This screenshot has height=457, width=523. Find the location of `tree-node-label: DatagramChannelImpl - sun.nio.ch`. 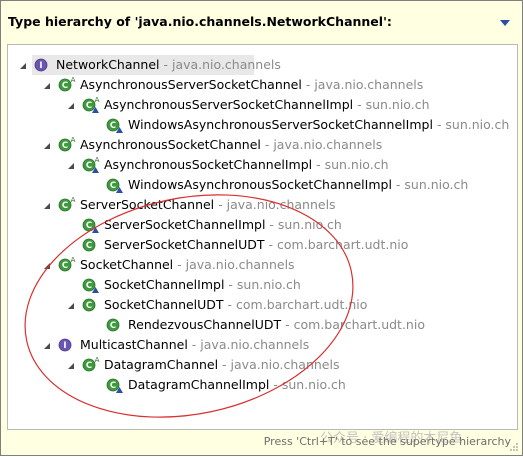

tree-node-label: DatagramChannelImpl - sun.nio.ch is located at coordinates (237, 385).